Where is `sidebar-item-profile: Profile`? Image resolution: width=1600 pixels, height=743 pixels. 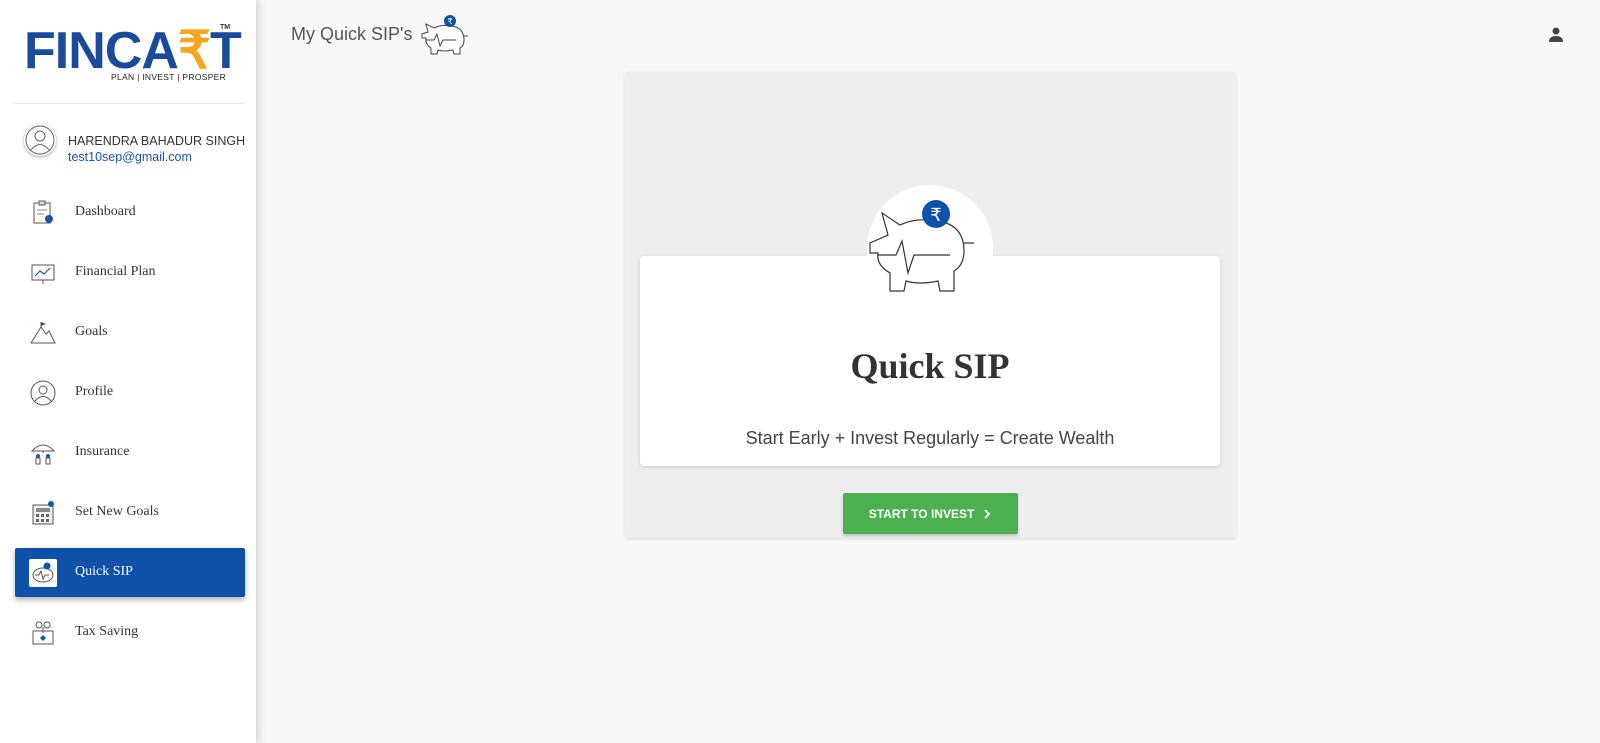 sidebar-item-profile: Profile is located at coordinates (130, 392).